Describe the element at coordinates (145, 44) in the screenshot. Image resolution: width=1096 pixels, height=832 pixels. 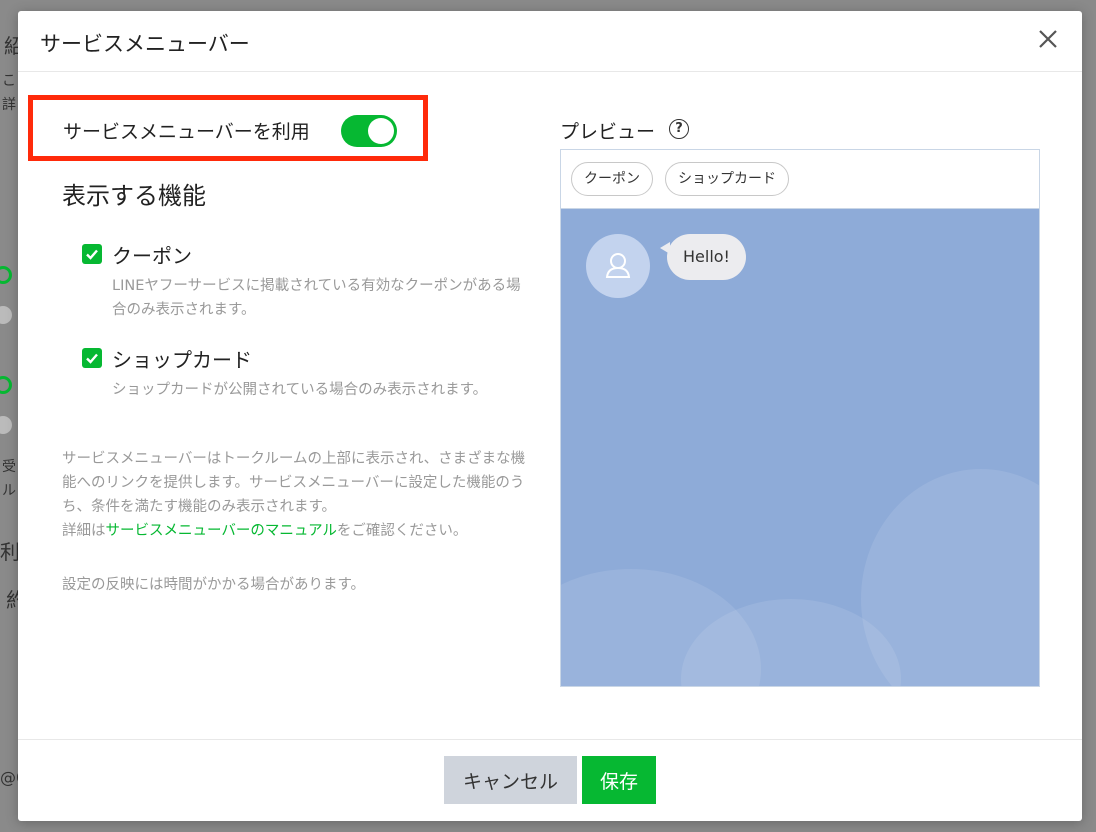
I see `dialog-title: サービスメニューバー` at that location.